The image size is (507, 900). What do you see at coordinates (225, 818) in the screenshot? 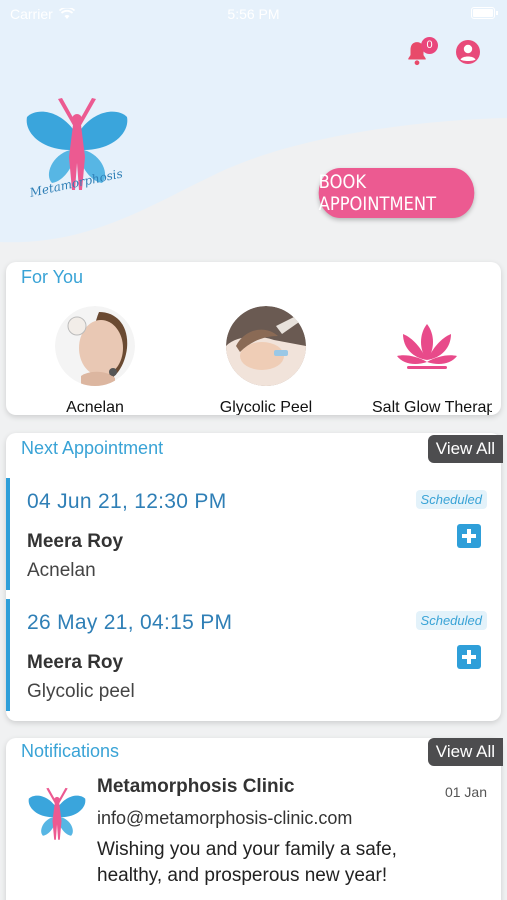
I see `notification-email: info@metamorphosis-clinic.com` at bounding box center [225, 818].